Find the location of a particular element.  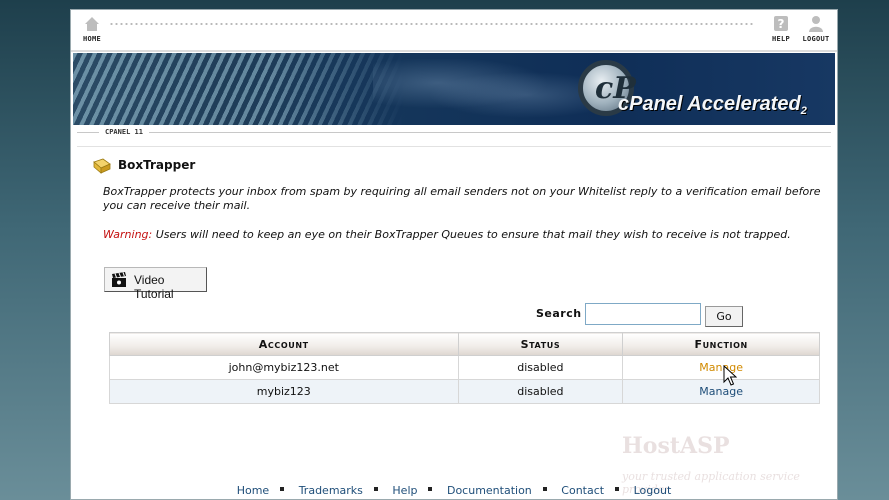

page-title: BoxTrapper is located at coordinates (157, 165).